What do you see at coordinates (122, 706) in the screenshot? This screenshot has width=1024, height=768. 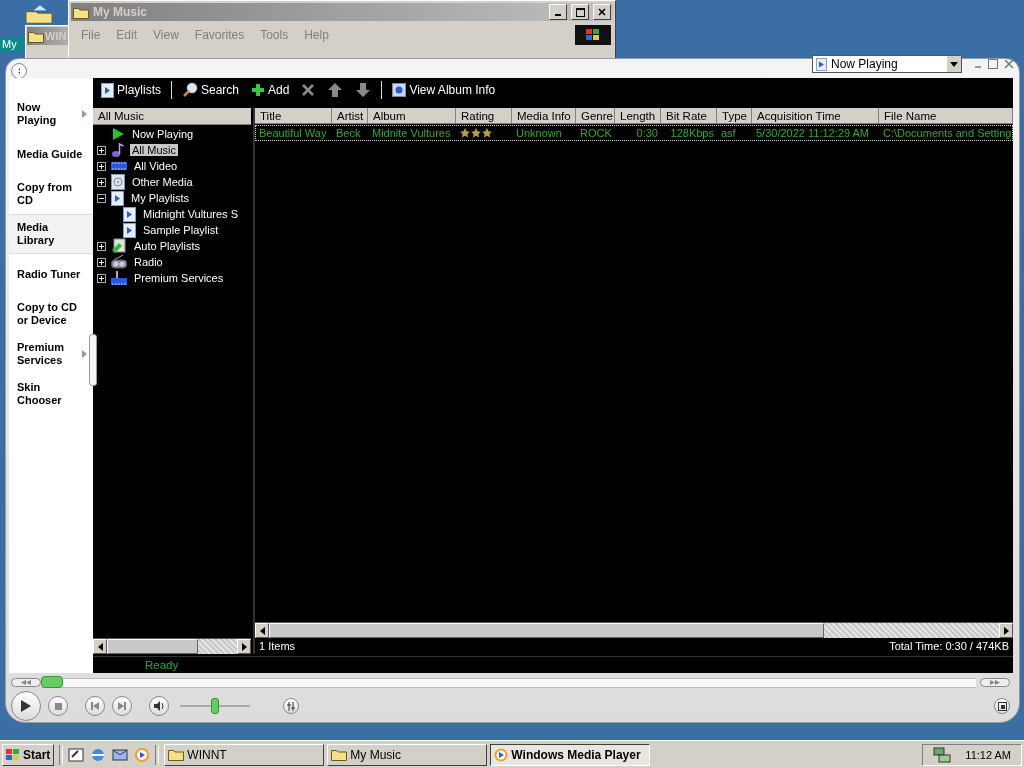 I see `next-icon` at bounding box center [122, 706].